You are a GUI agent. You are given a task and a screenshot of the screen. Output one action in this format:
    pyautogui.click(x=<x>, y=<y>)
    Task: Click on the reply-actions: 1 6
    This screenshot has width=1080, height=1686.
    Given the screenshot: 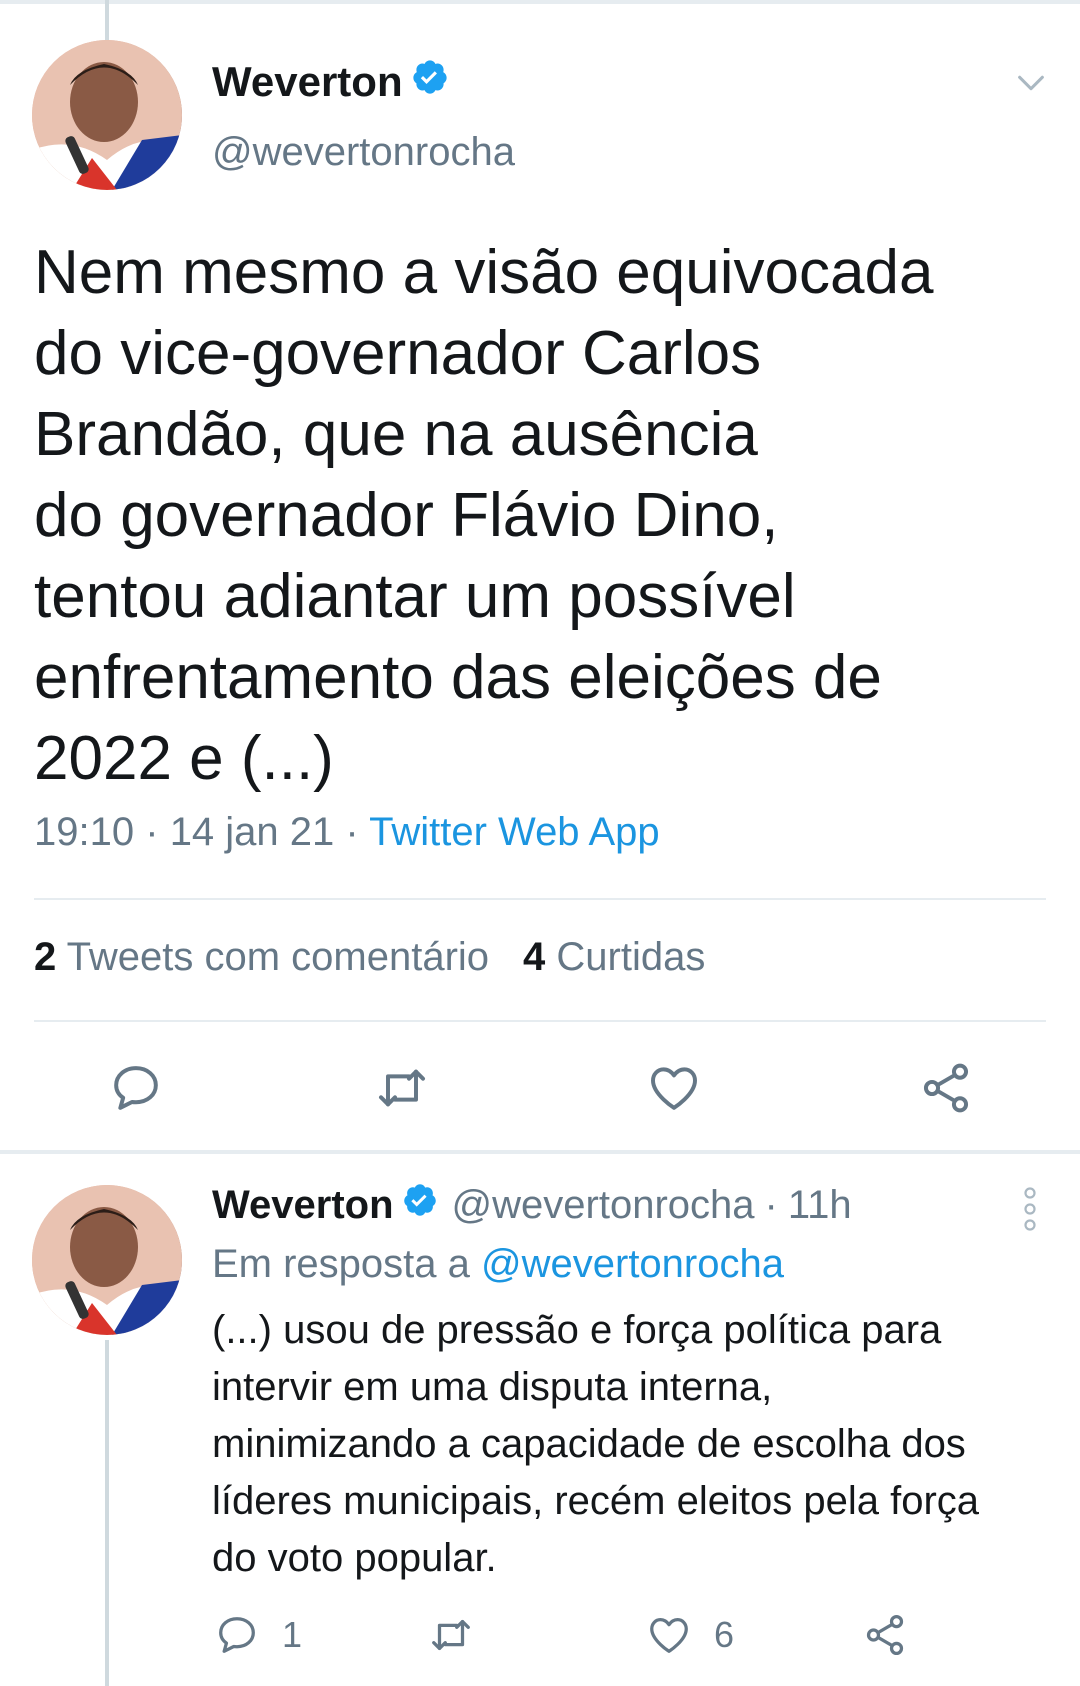 What is the action you would take?
    pyautogui.click(x=540, y=1637)
    